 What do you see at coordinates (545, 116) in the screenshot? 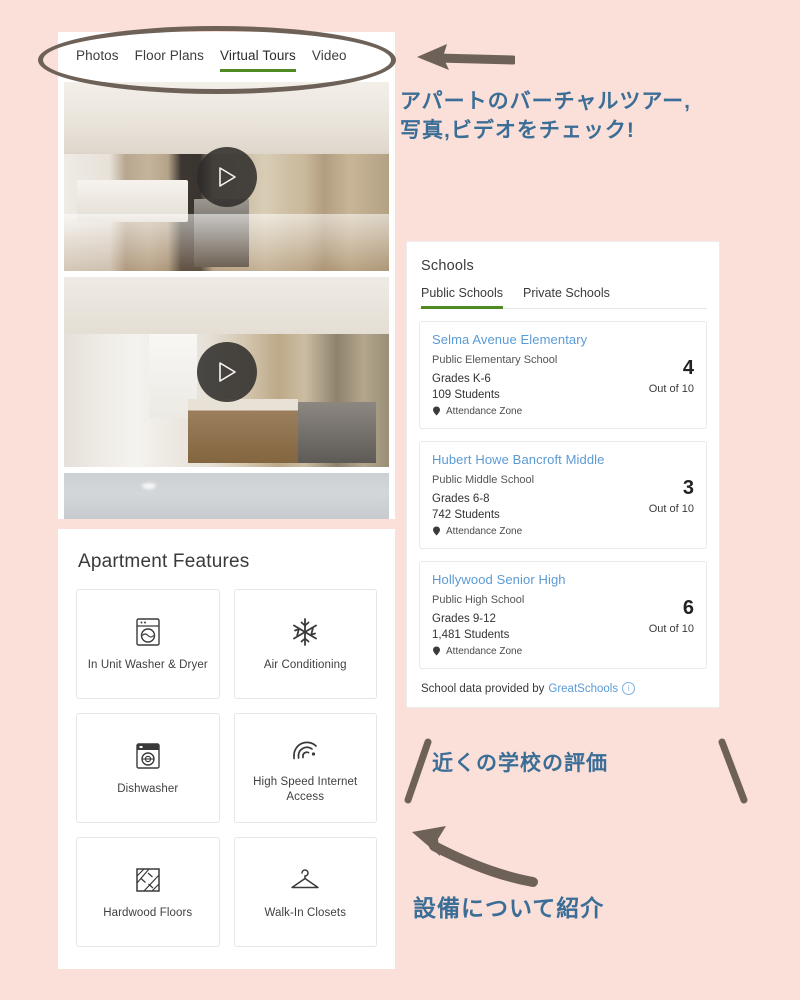
I see `annotation-virtual-tours: アパートのバーチャルツアー, 写真,ビデオをチェック!` at bounding box center [545, 116].